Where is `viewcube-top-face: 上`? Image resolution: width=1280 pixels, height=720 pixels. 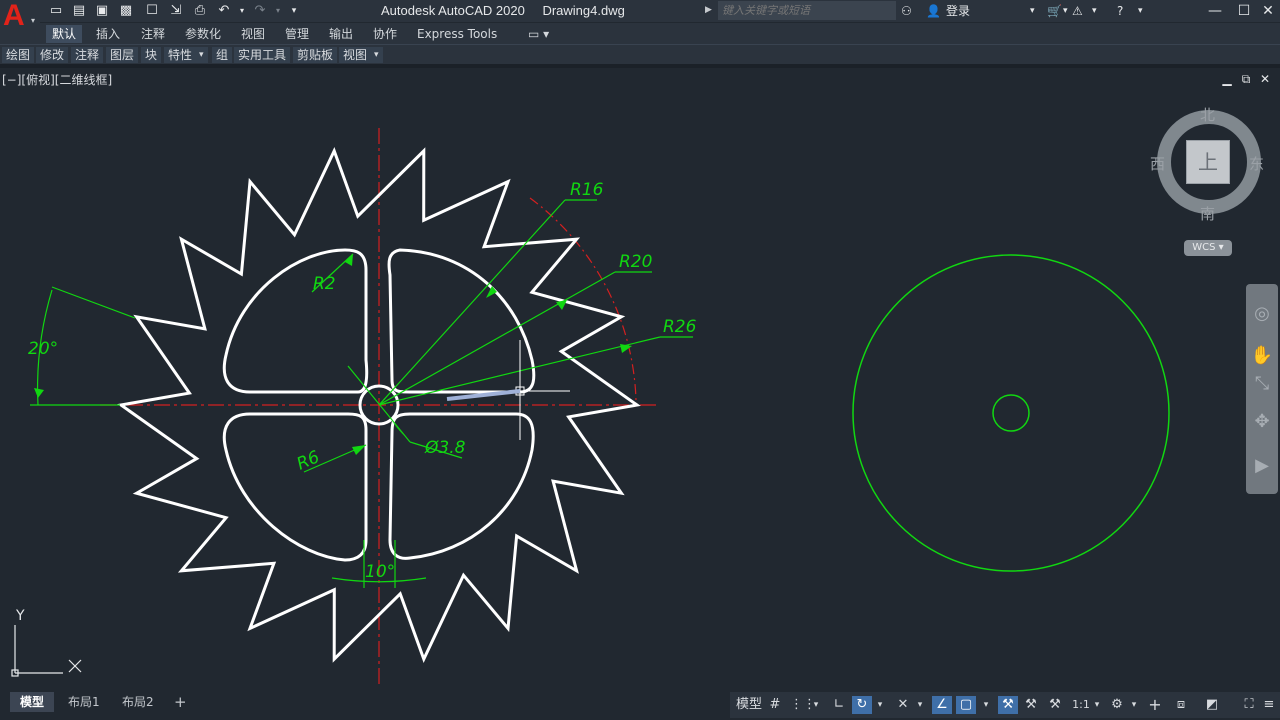
viewcube-top-face: 上 is located at coordinates (1208, 162).